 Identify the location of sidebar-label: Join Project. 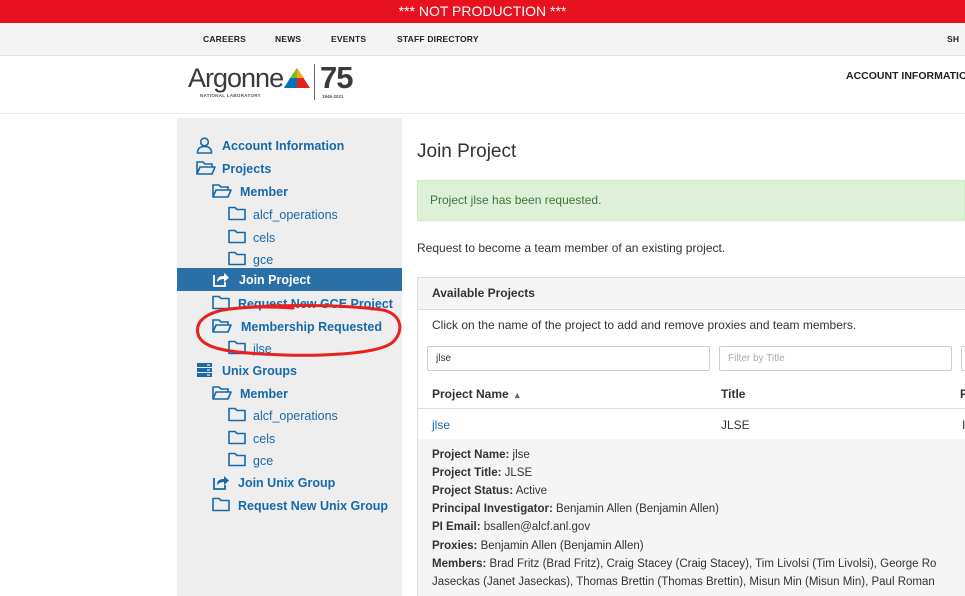
(275, 280).